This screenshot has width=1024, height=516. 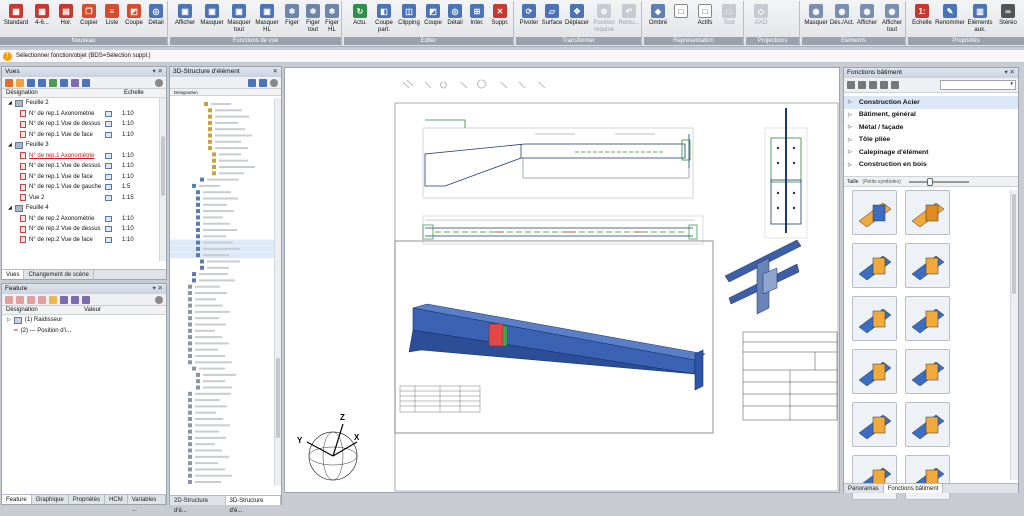 I want to click on library-tole-pliee: ▷ Tôle pliée, so click(x=931, y=140).